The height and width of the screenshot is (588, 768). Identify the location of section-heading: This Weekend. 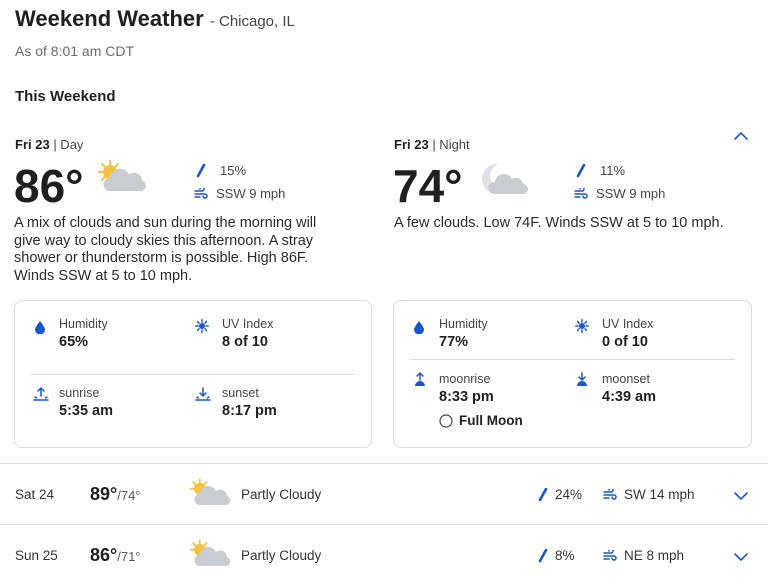
(65, 96).